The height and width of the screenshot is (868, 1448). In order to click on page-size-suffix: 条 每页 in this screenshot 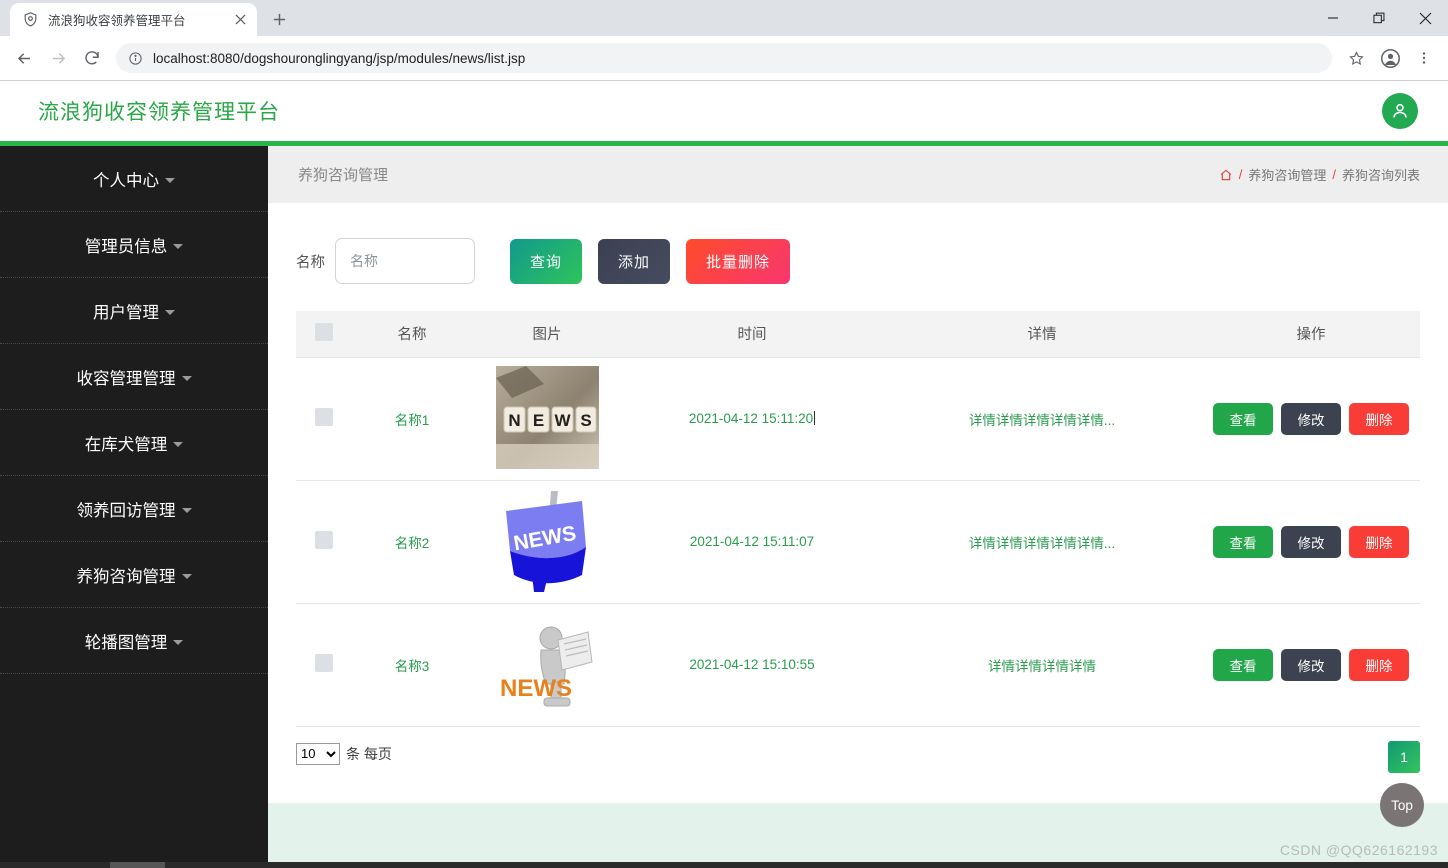, I will do `click(369, 753)`.